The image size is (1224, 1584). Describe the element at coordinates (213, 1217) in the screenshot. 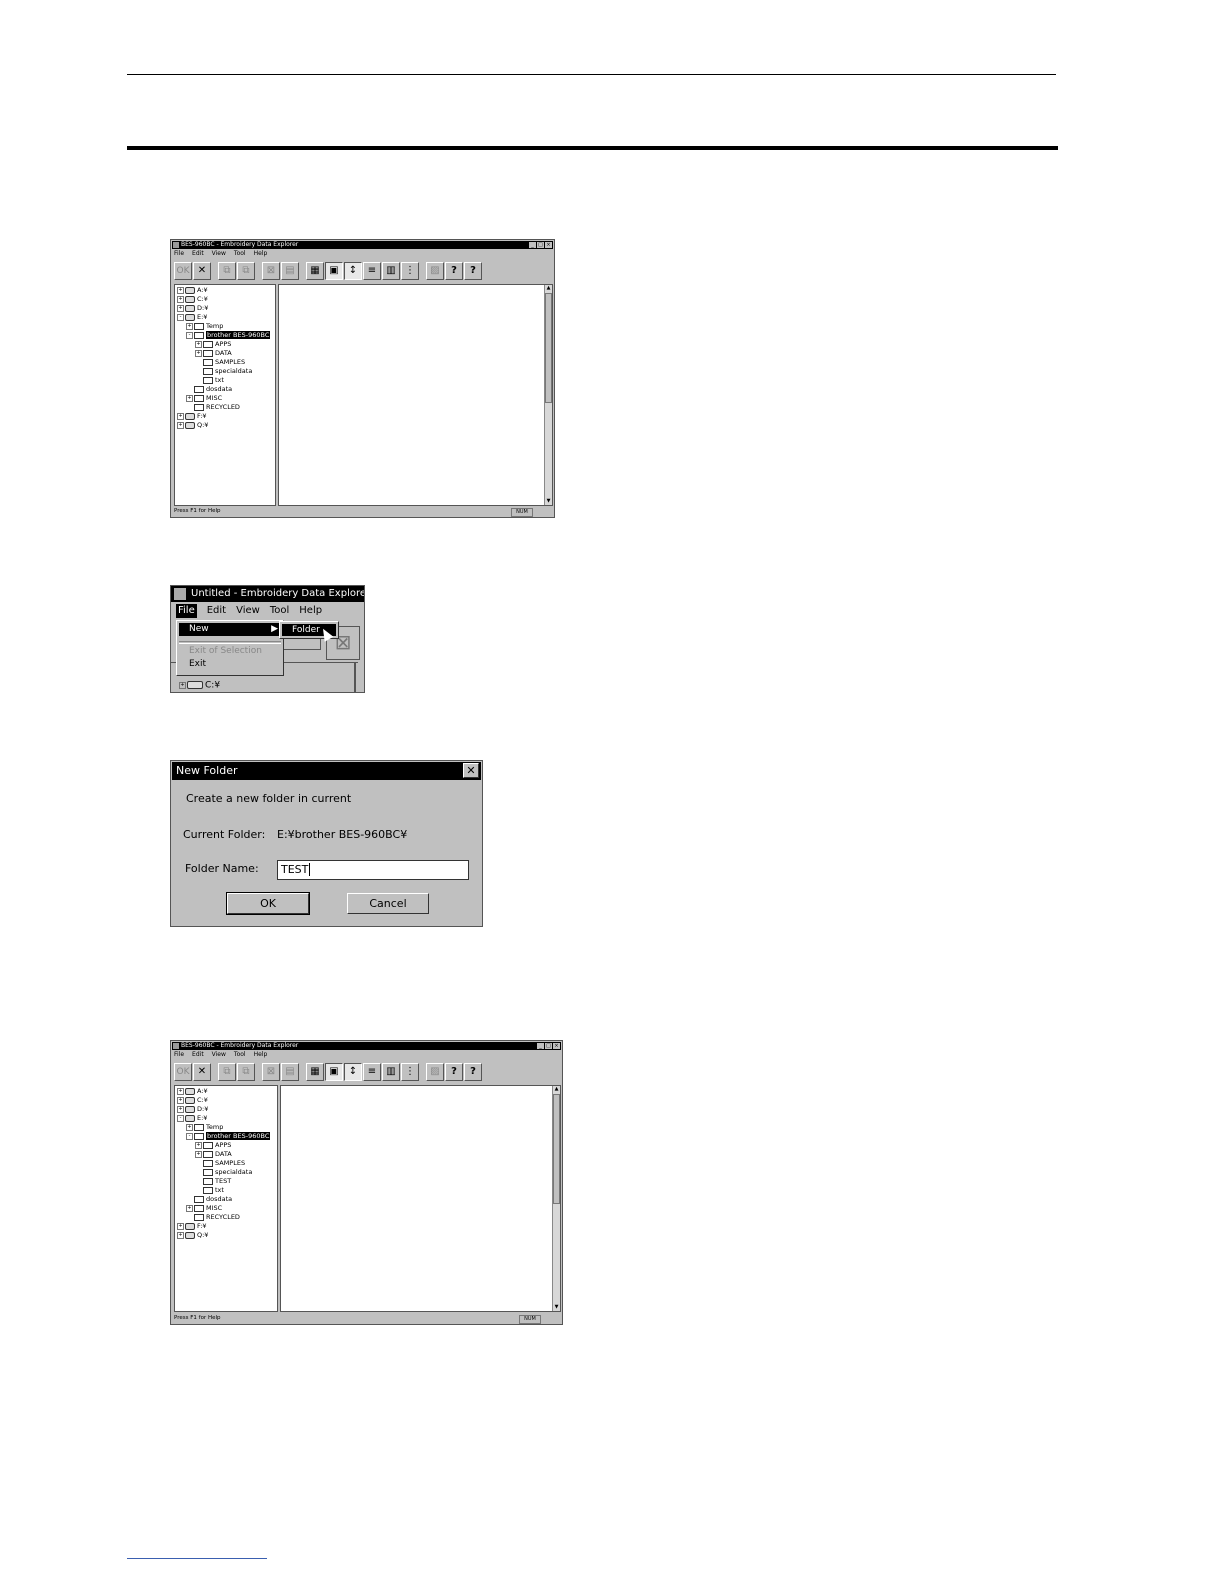

I see `tree-item: RECYCLED` at that location.